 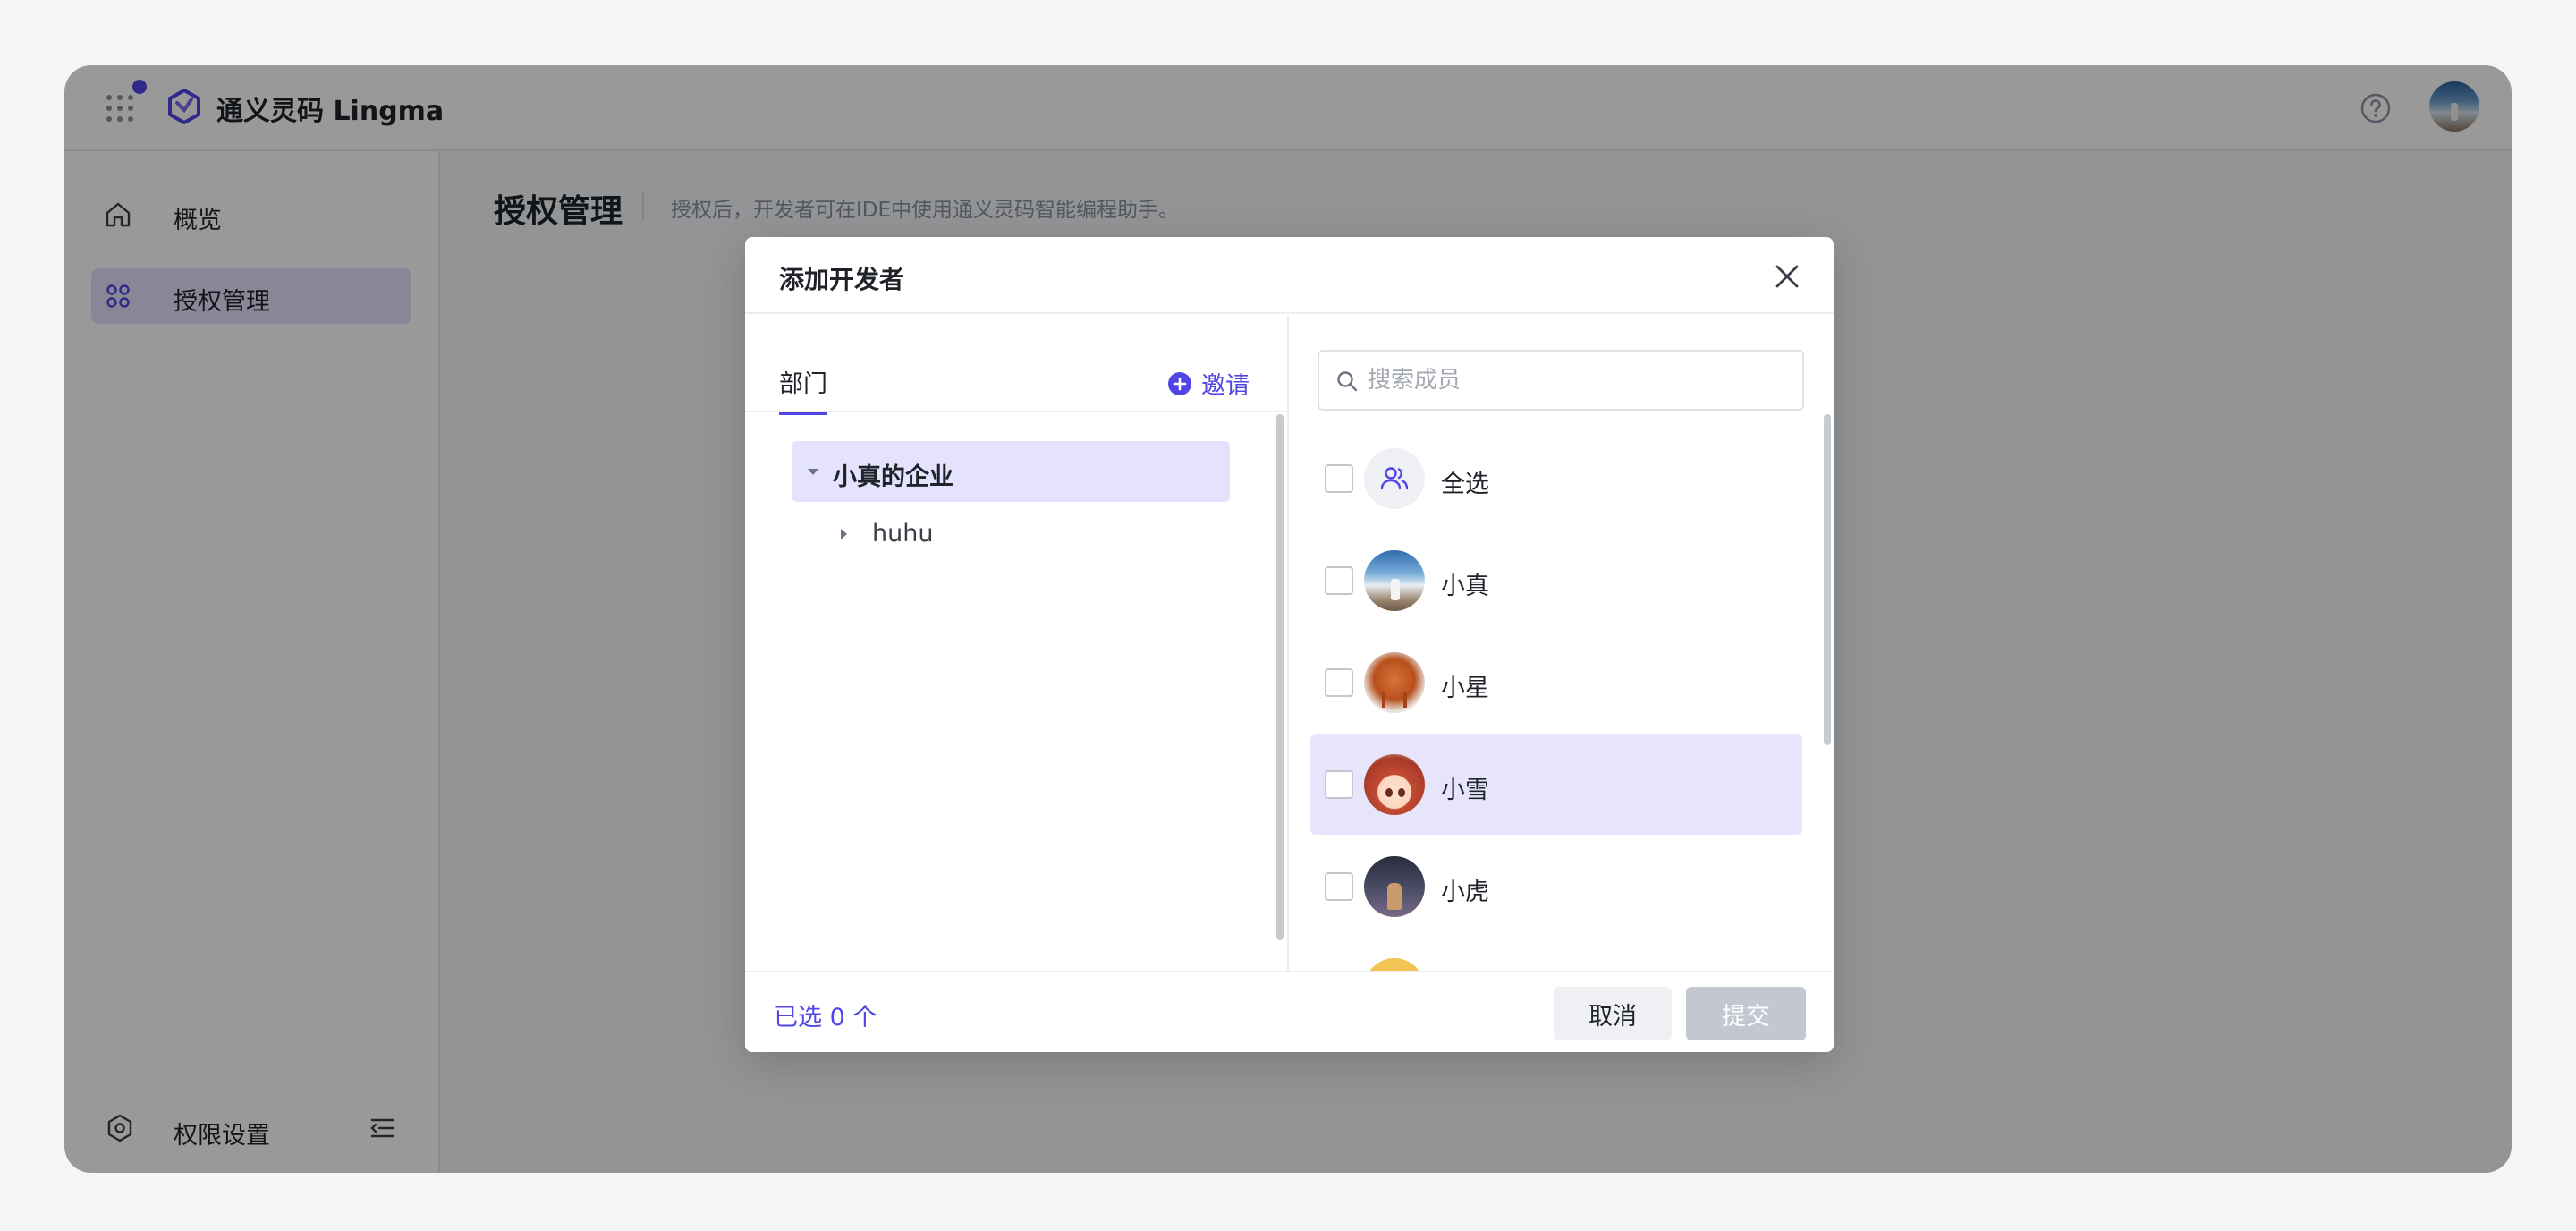 What do you see at coordinates (1556, 784) in the screenshot?
I see `member-row: 小雪` at bounding box center [1556, 784].